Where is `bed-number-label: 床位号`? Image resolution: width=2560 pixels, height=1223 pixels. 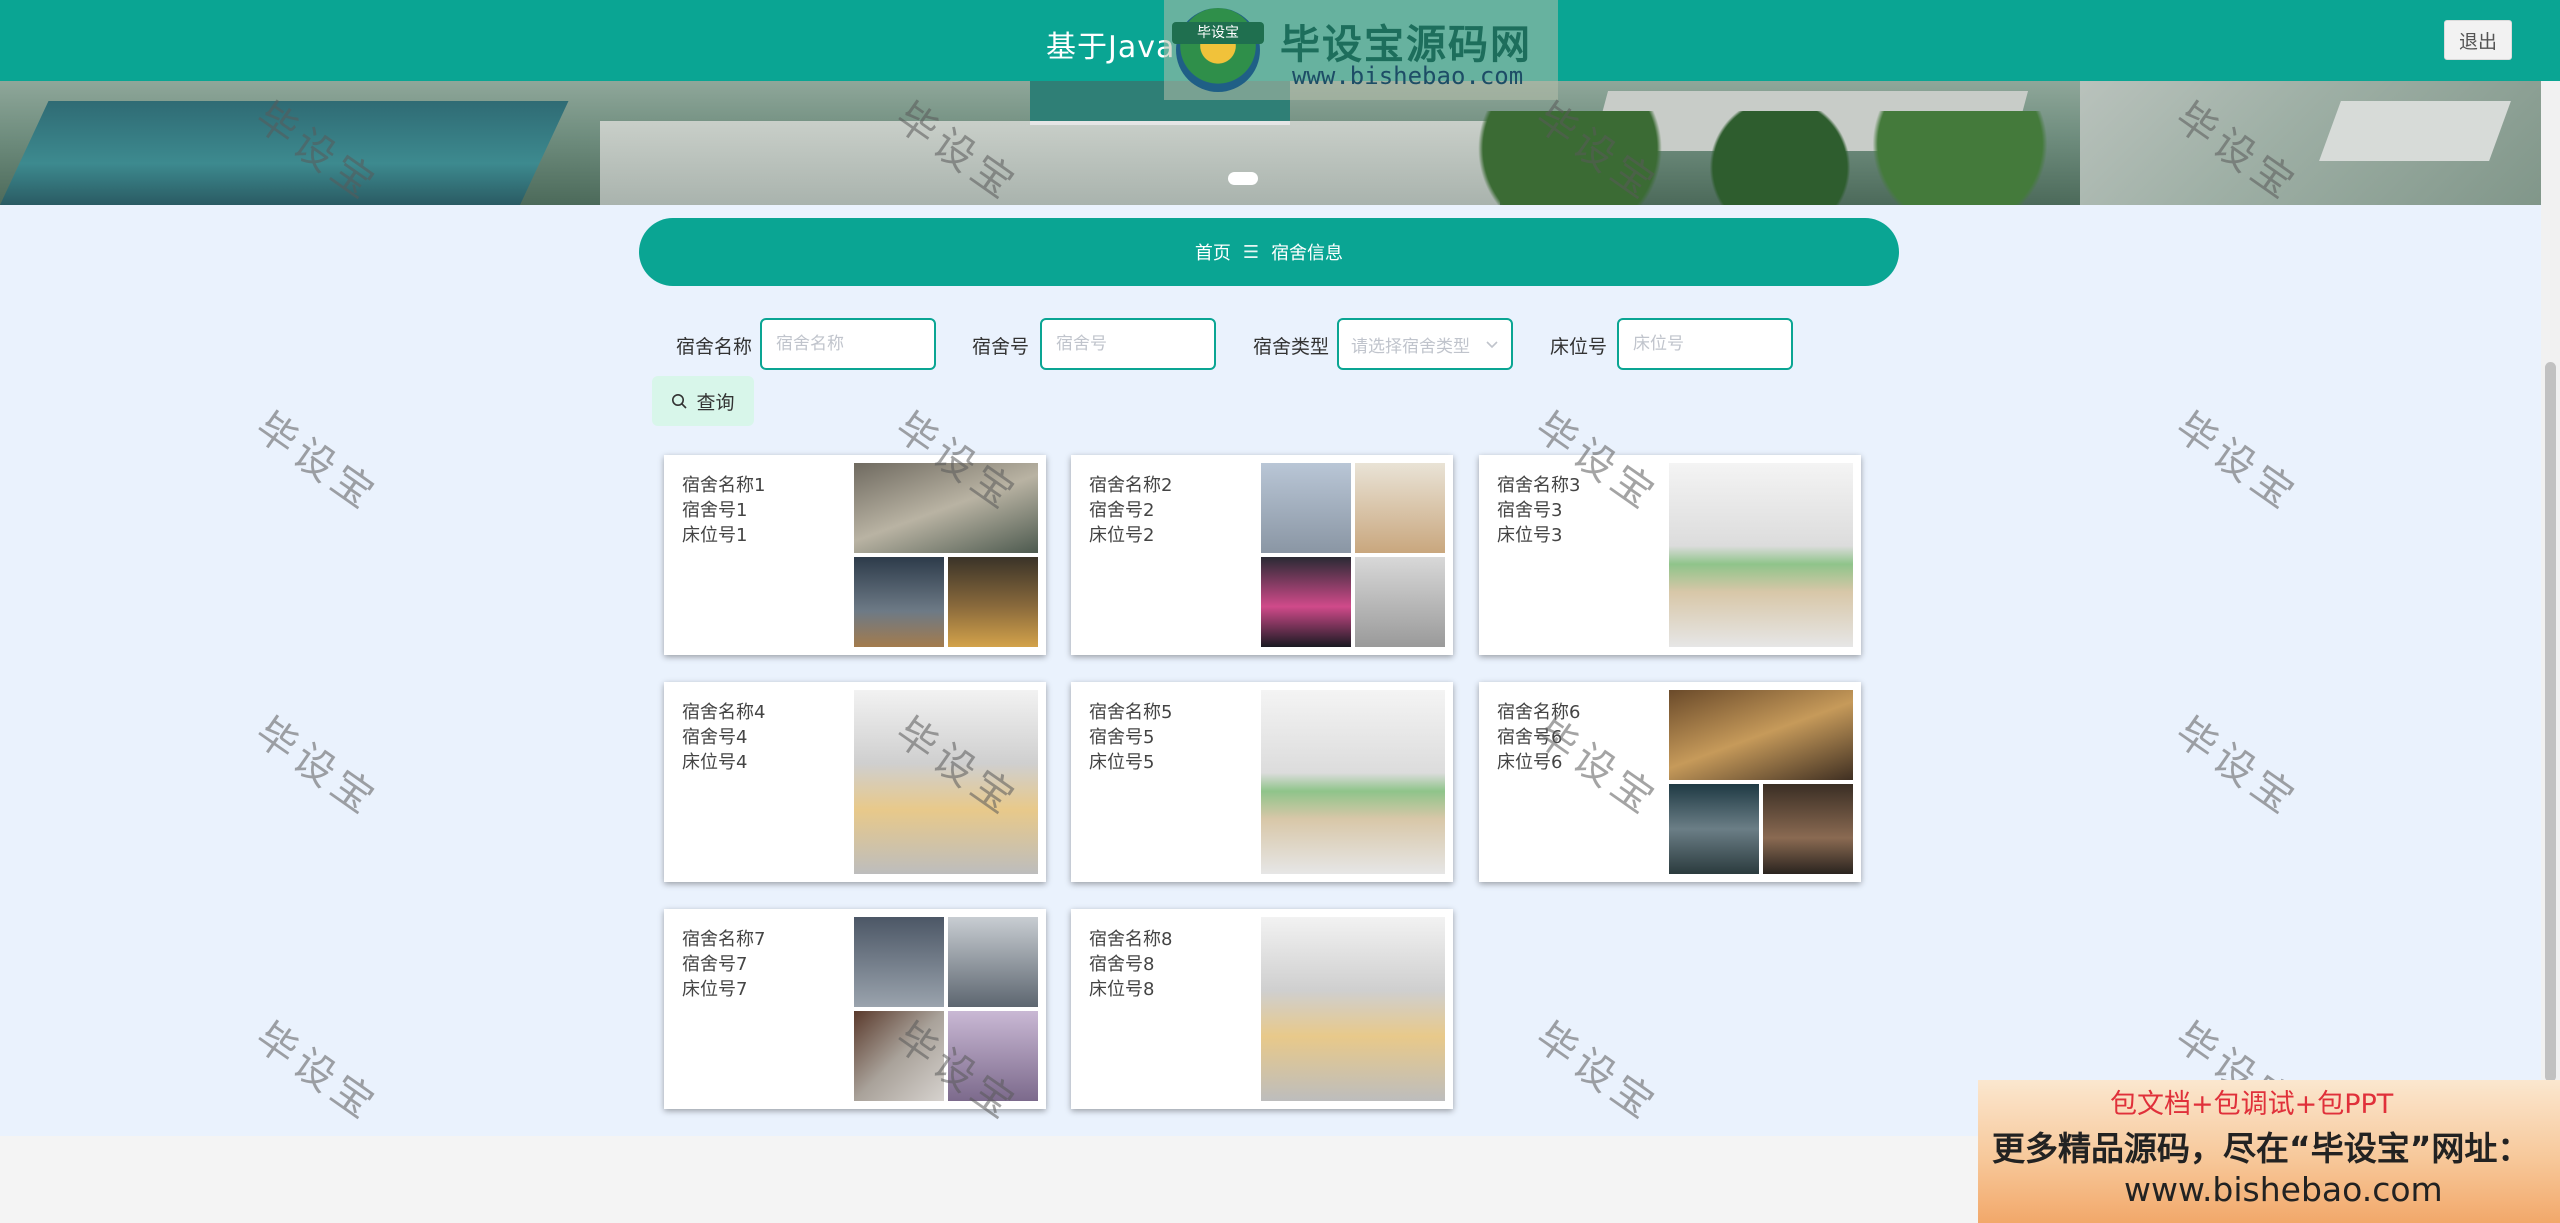
bed-number-label: 床位号 is located at coordinates (1579, 347).